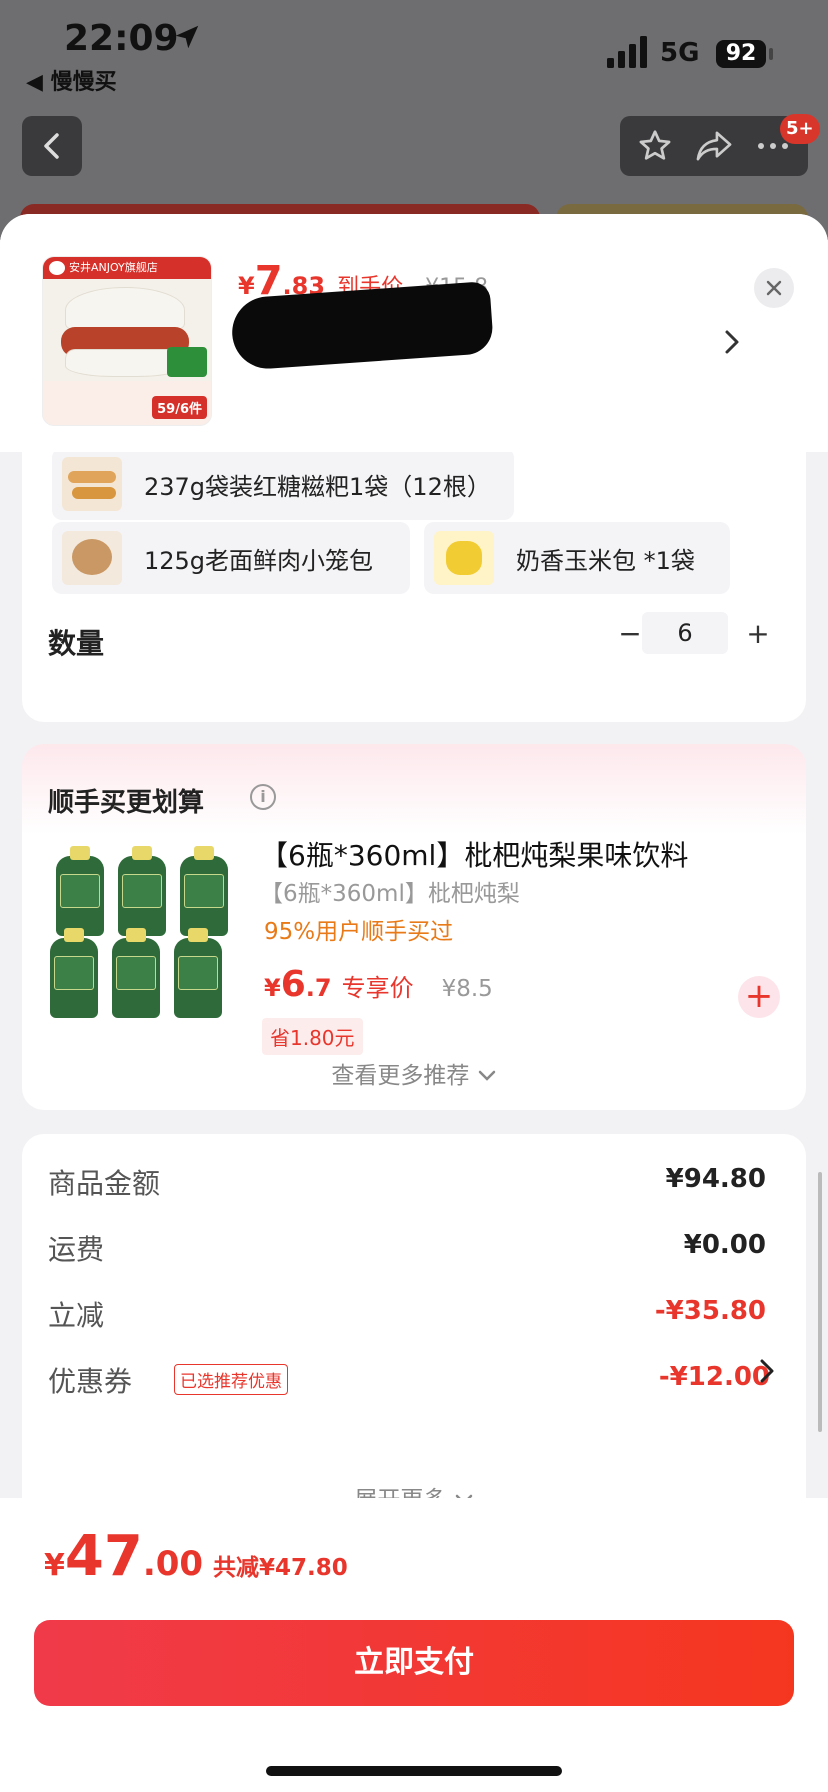 This screenshot has width=828, height=1792. I want to click on total-savings: 共减¥47.80, so click(280, 1568).